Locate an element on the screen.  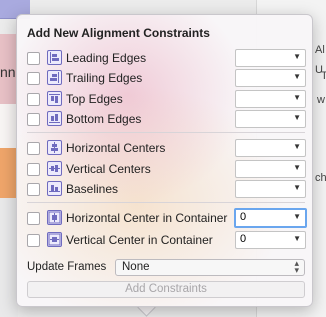
constraint-label: Leading Edges is located at coordinates (106, 58).